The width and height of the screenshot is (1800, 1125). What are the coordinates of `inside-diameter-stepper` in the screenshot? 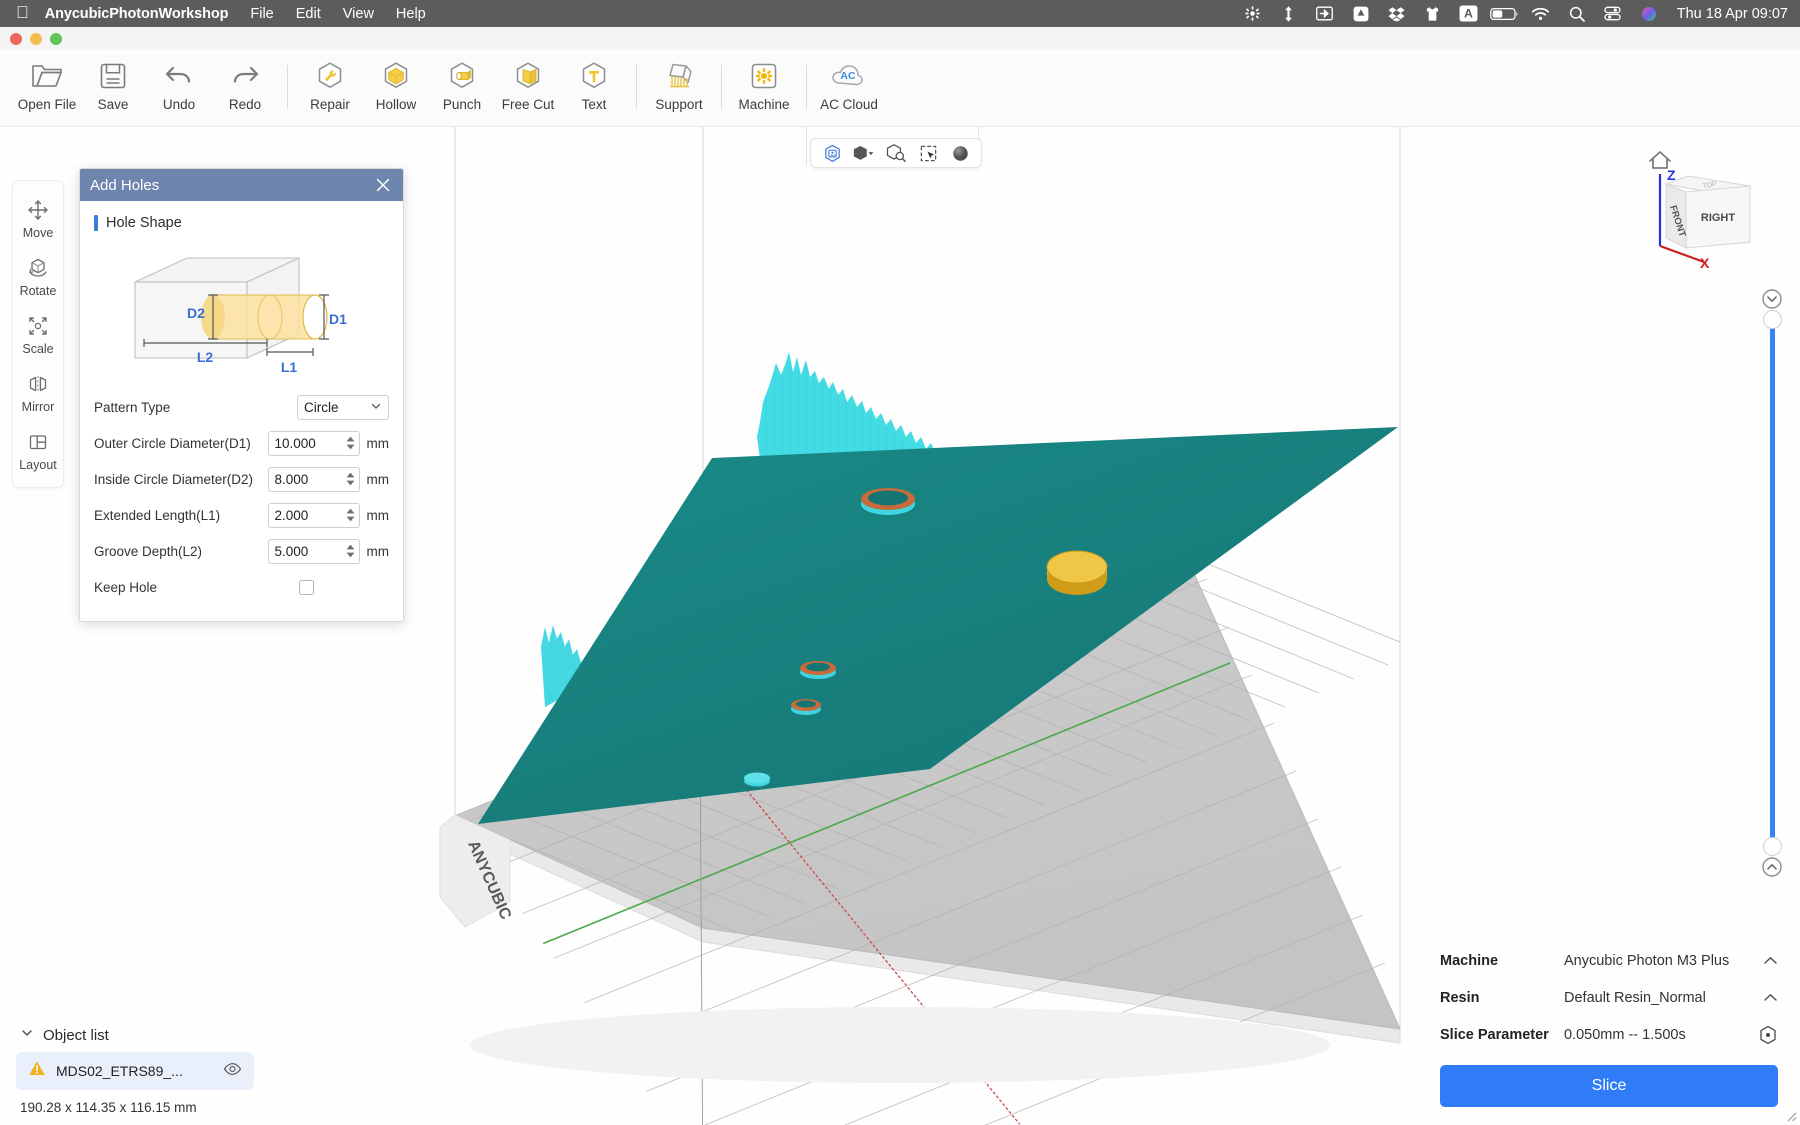 It's located at (350, 479).